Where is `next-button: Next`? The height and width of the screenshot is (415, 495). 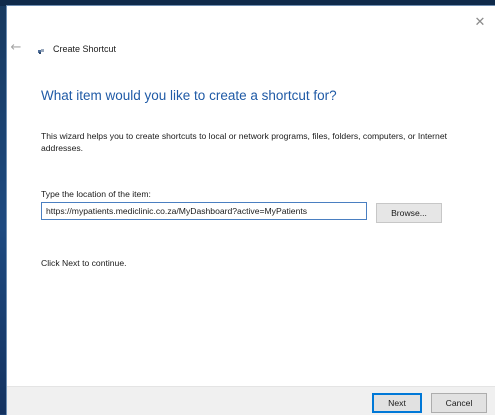 next-button: Next is located at coordinates (397, 403).